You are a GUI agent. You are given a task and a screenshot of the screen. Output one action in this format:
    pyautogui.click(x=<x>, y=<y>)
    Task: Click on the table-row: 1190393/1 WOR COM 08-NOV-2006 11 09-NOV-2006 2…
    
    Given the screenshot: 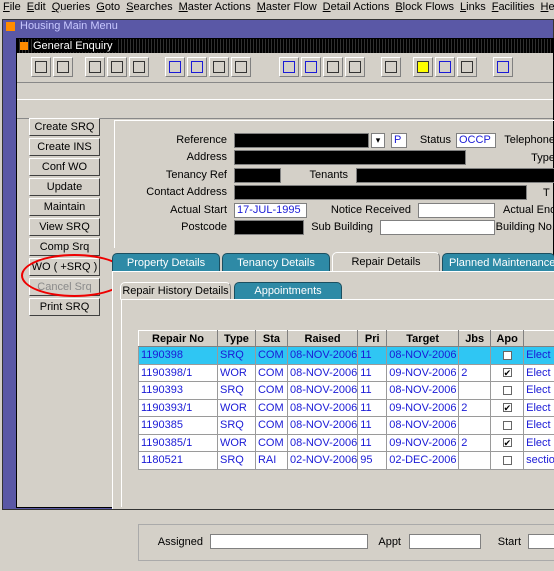 What is the action you would take?
    pyautogui.click(x=346, y=407)
    